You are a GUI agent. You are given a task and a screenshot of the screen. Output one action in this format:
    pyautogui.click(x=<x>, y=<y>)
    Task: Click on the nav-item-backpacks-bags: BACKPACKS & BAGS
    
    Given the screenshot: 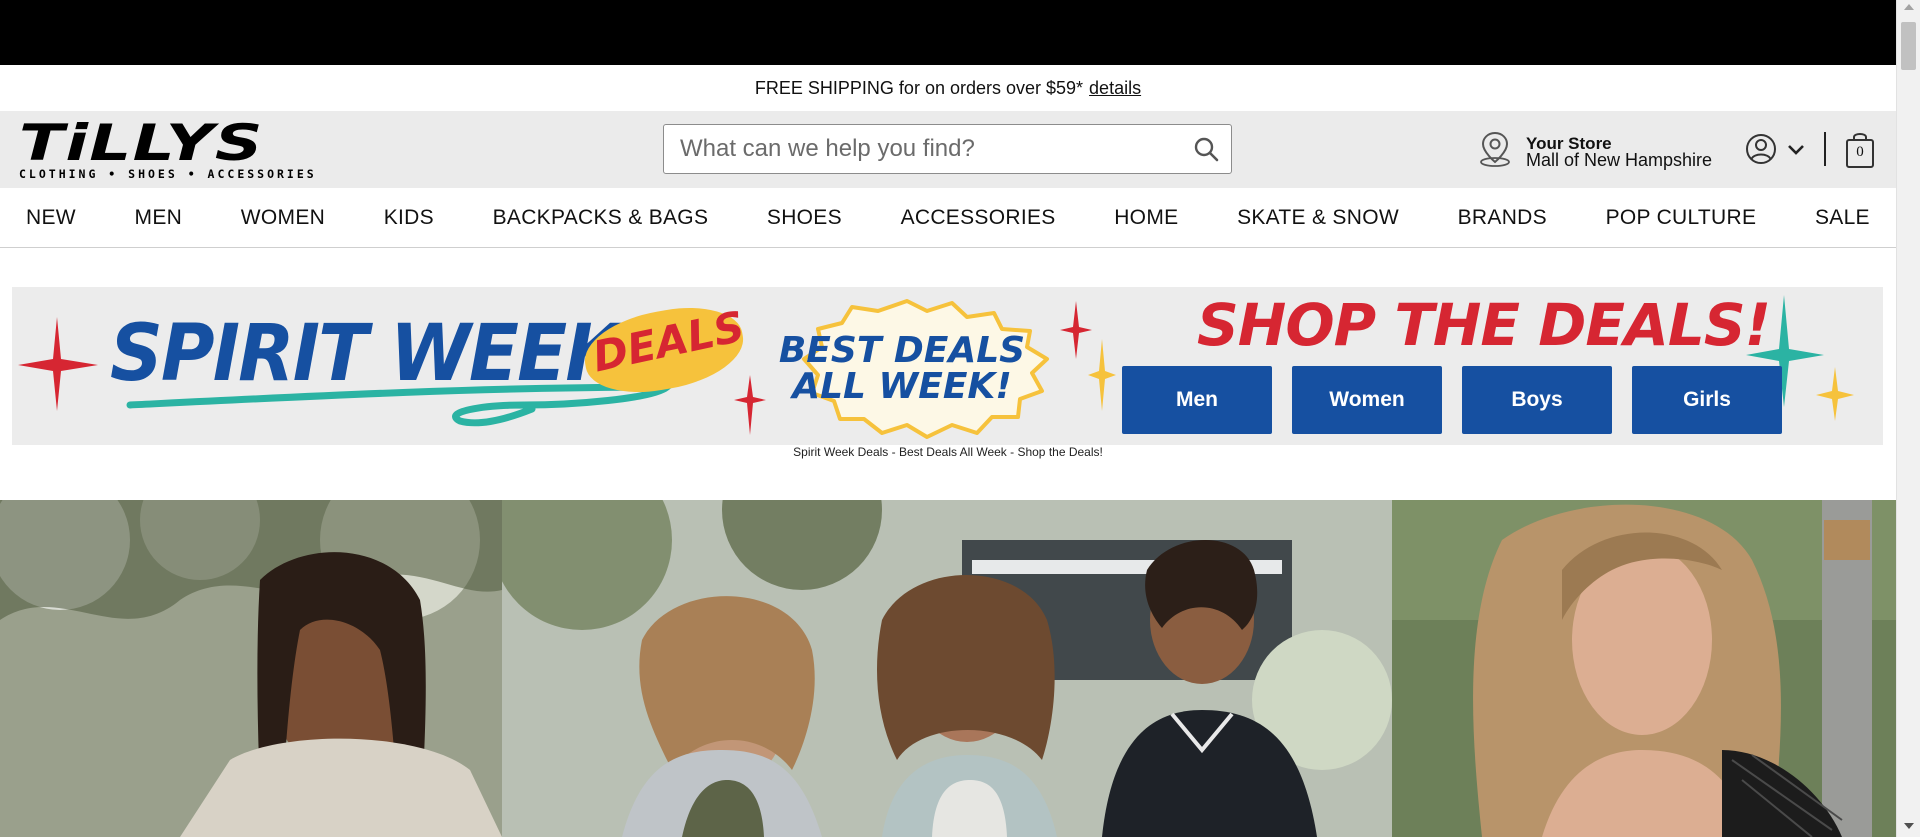 What is the action you would take?
    pyautogui.click(x=601, y=218)
    